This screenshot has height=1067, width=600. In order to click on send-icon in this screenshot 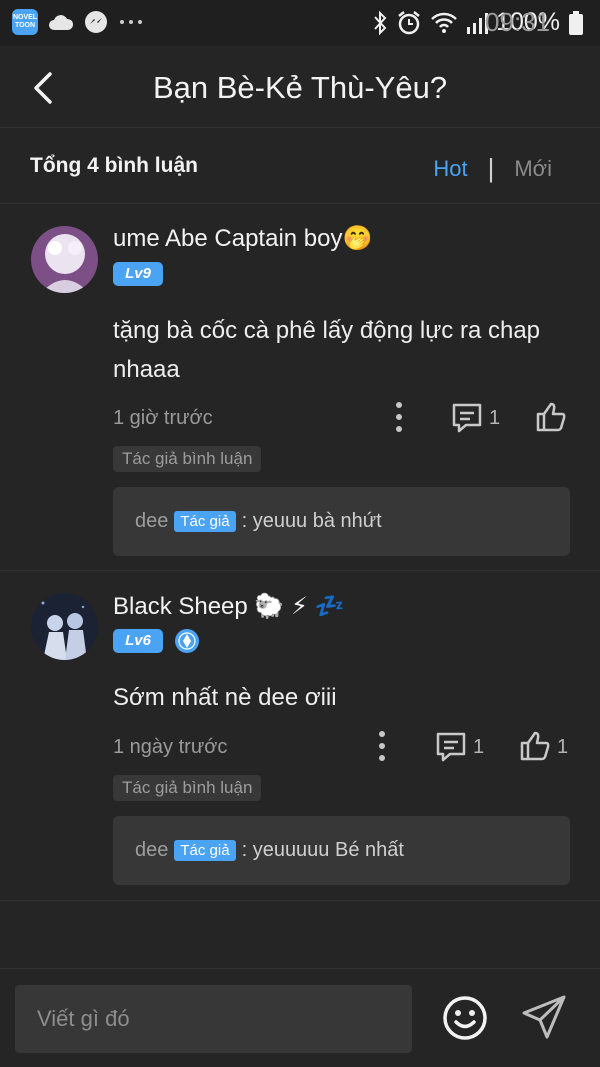, I will do `click(544, 1017)`.